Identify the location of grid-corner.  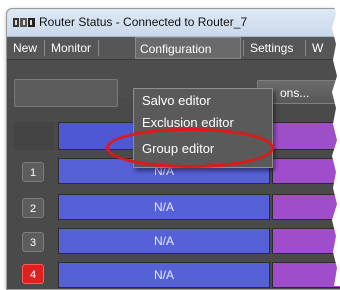
(34, 136).